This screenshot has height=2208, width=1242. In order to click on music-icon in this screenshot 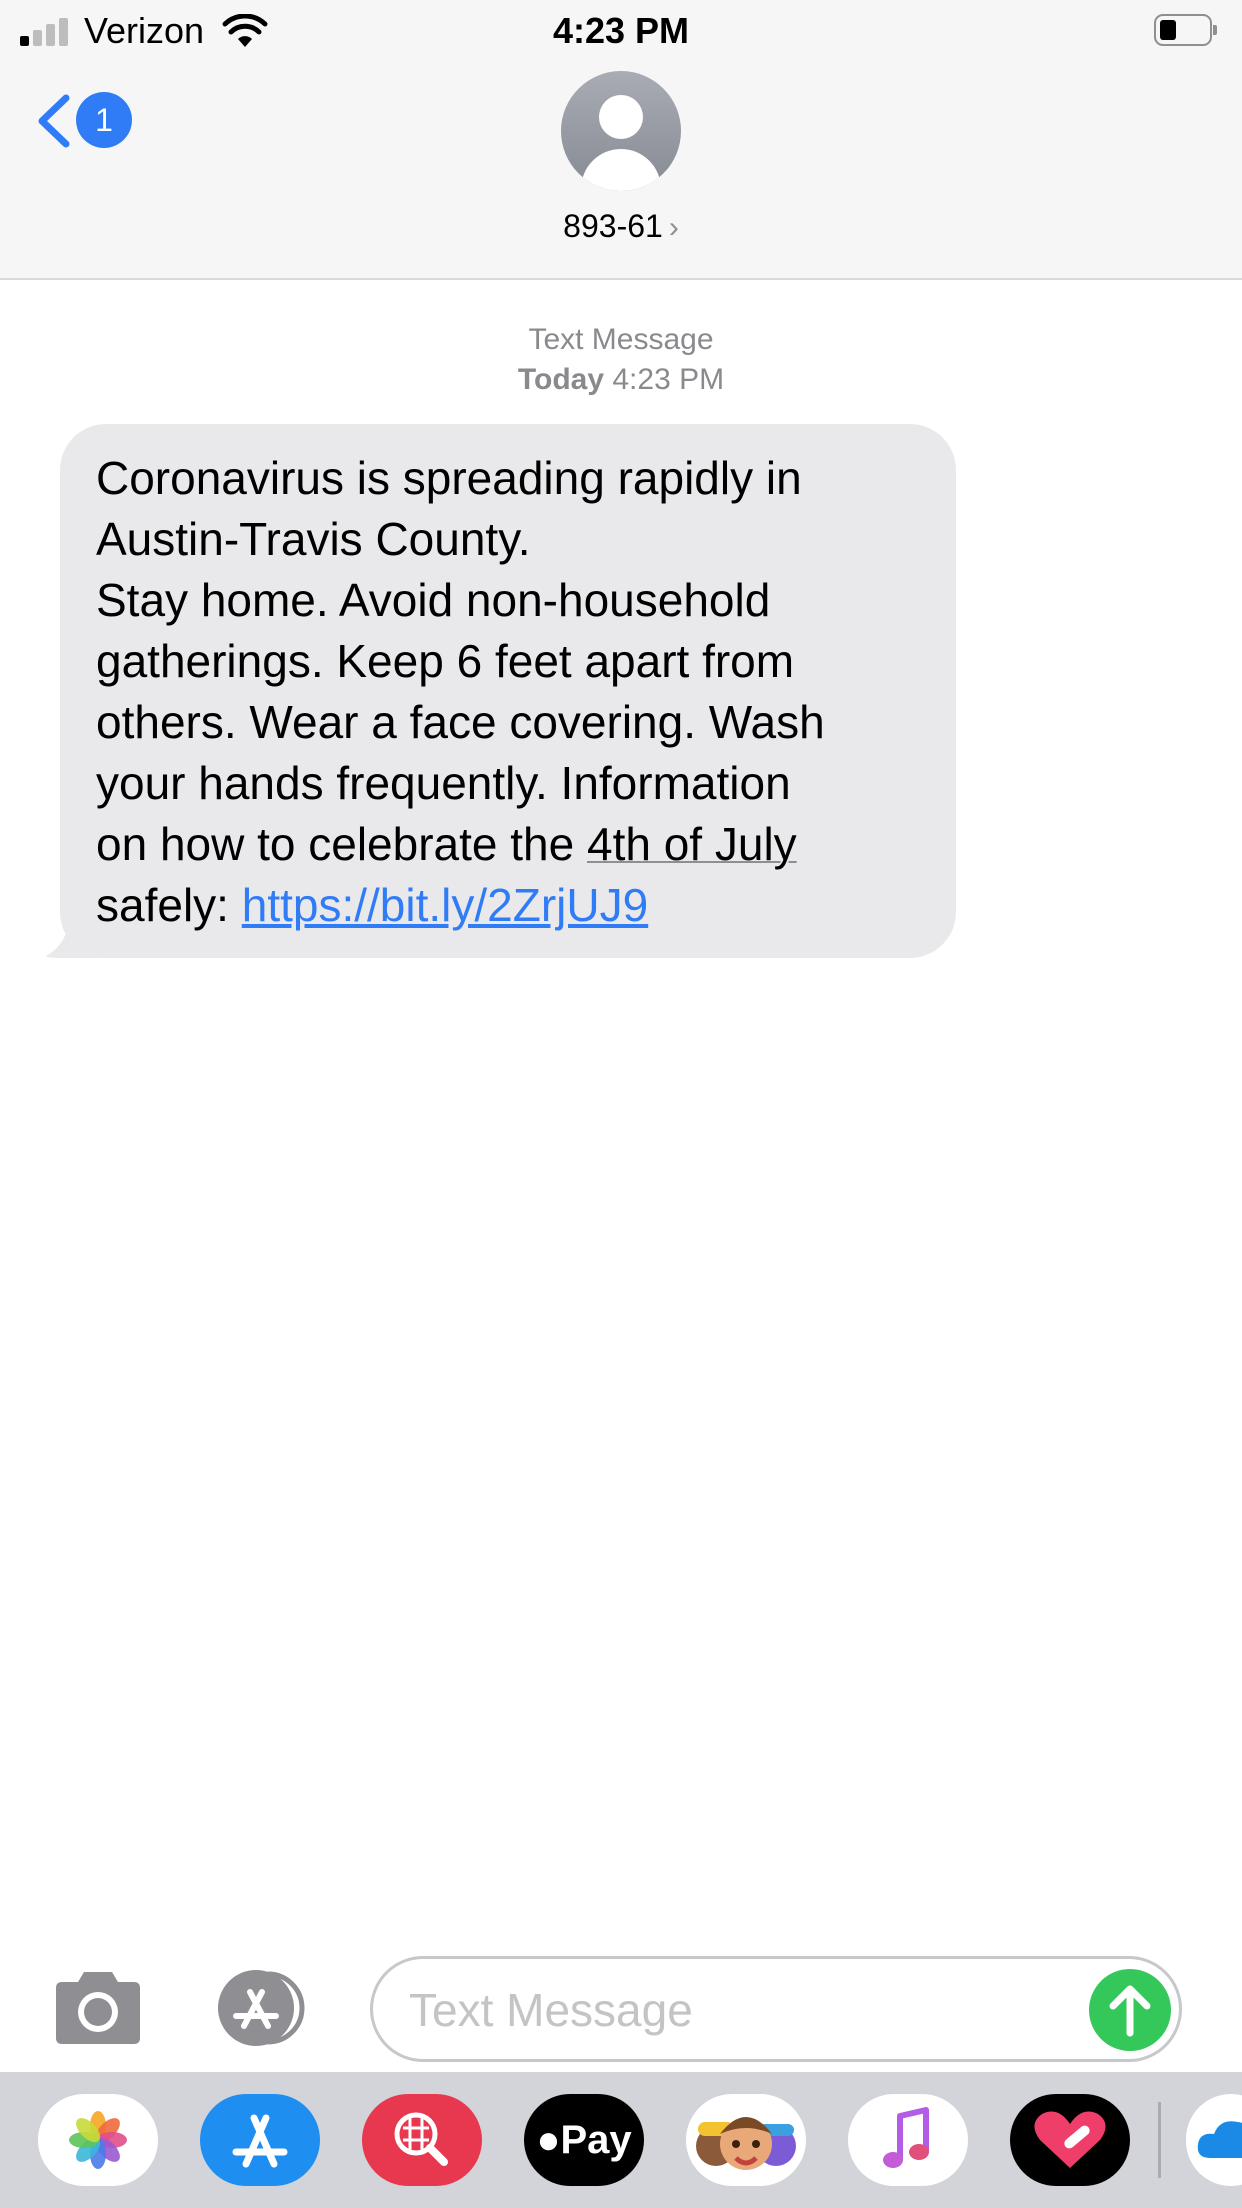, I will do `click(906, 2137)`.